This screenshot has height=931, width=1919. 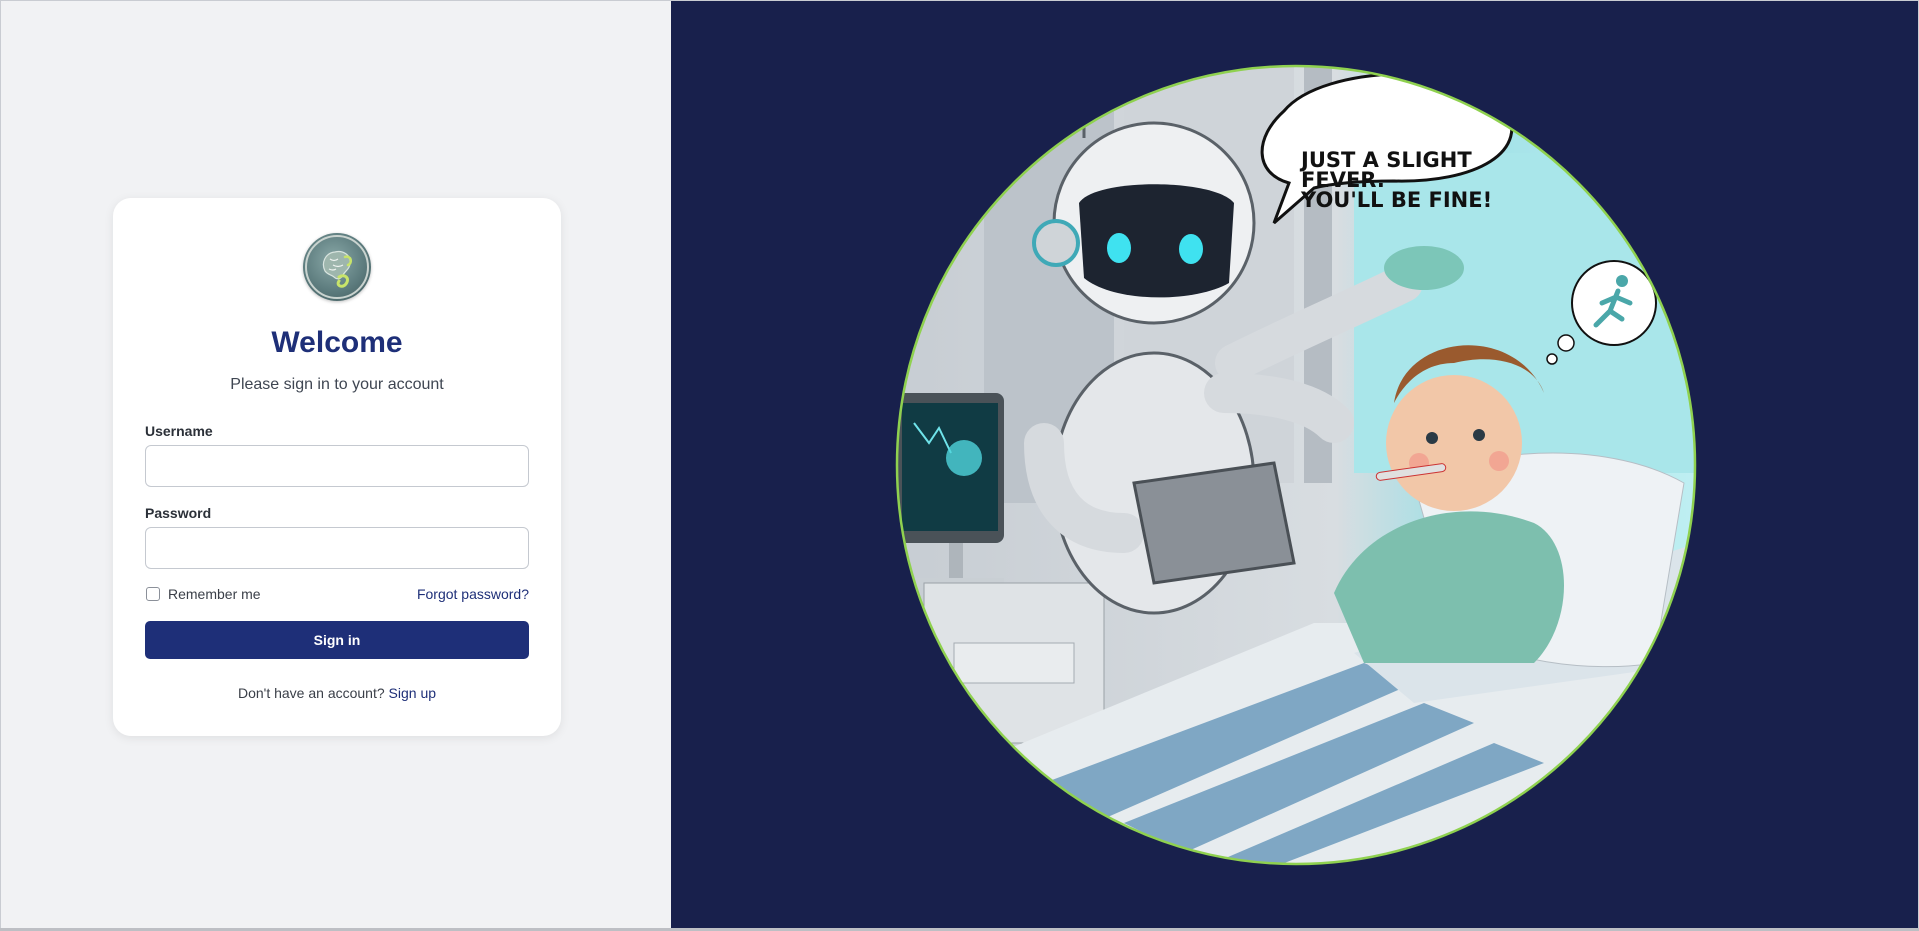 I want to click on password-input, so click(x=337, y=548).